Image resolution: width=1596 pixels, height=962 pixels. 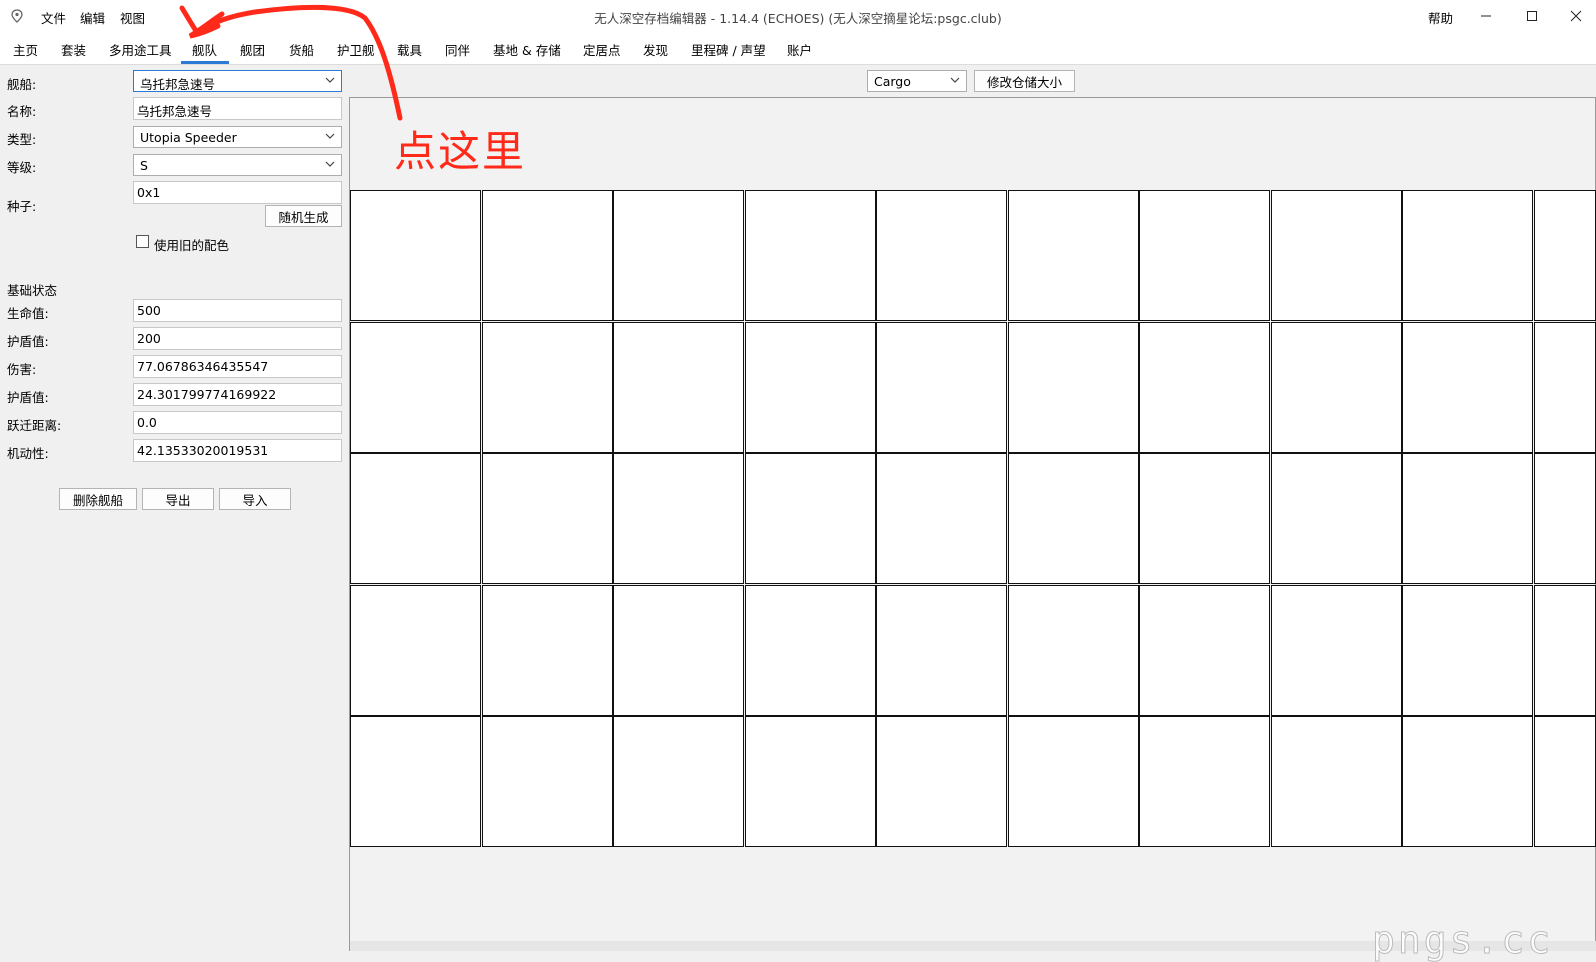 I want to click on maximize-button, so click(x=1532, y=16).